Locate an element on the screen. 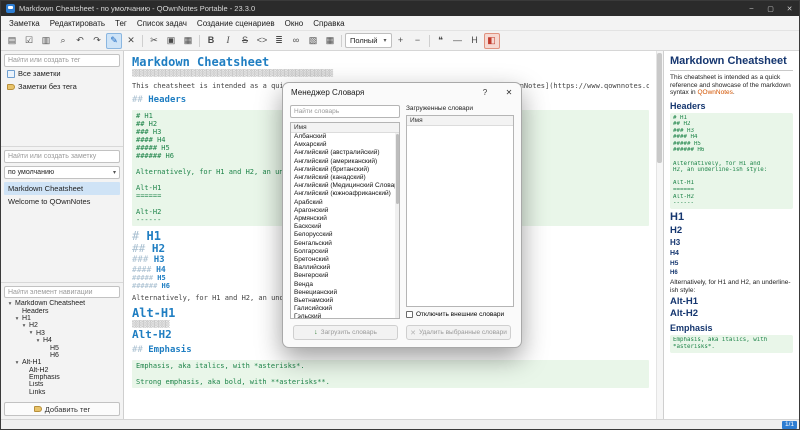 The width and height of the screenshot is (800, 430). dictionary-list-item: Болгарский is located at coordinates (343, 252).